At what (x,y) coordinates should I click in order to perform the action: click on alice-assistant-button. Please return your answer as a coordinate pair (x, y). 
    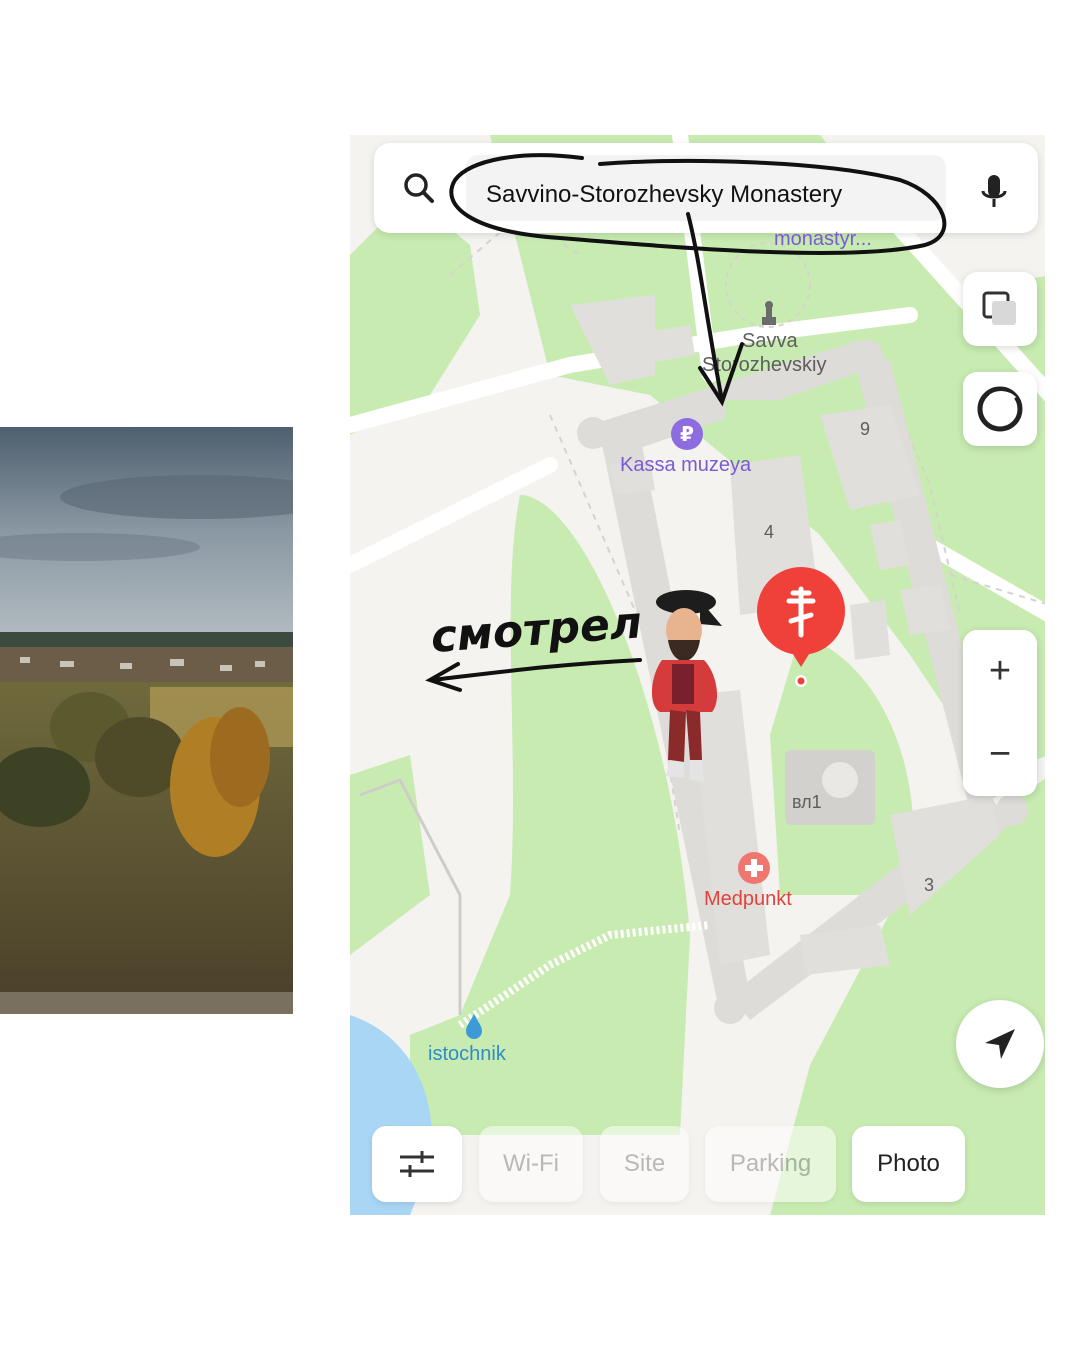
    Looking at the image, I should click on (1000, 409).